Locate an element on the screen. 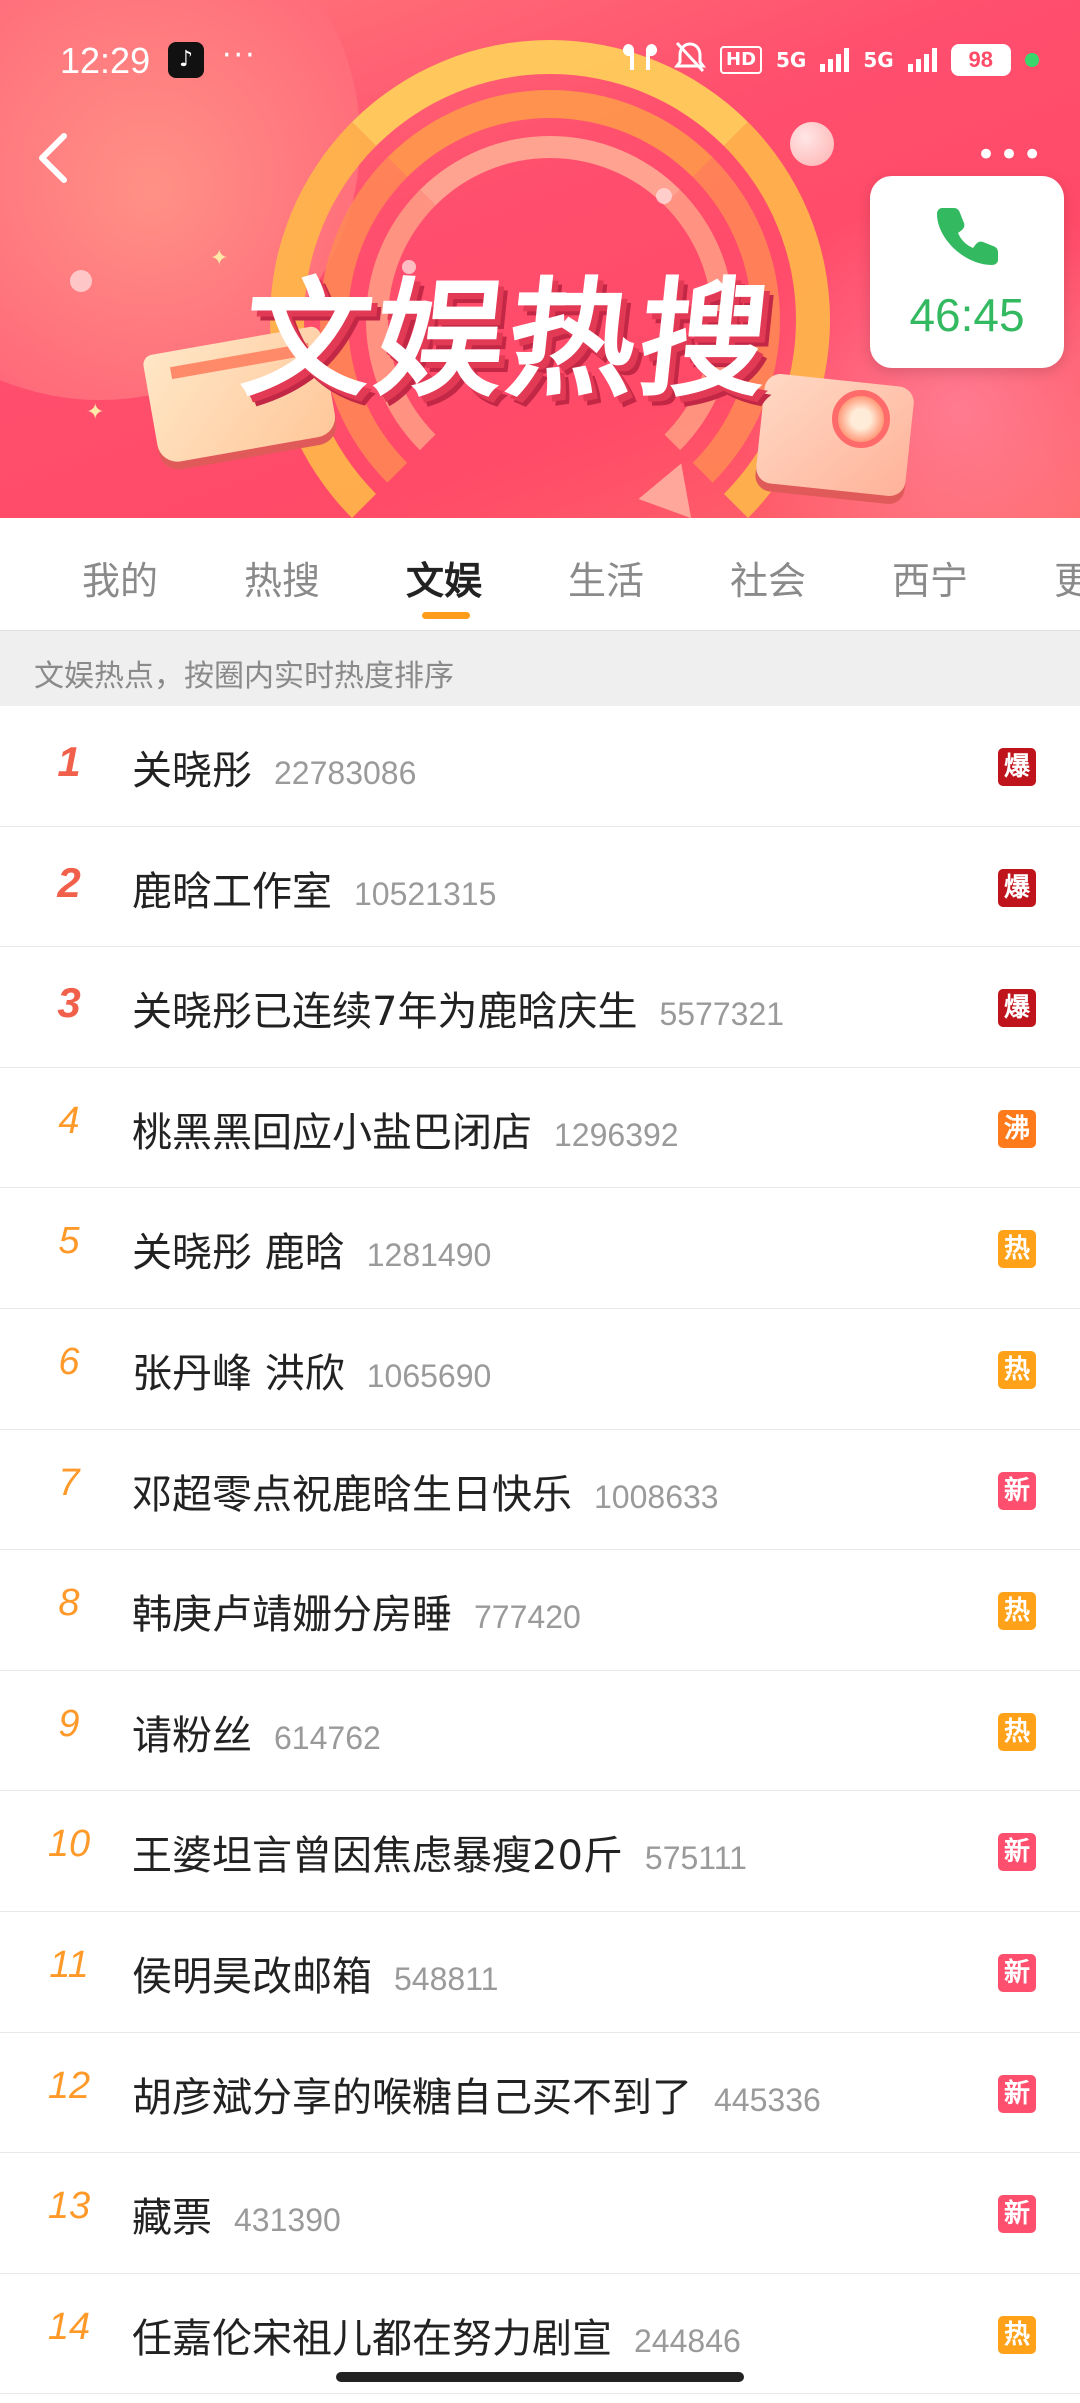 The width and height of the screenshot is (1080, 2403). rank-number: 3 is located at coordinates (69, 1003).